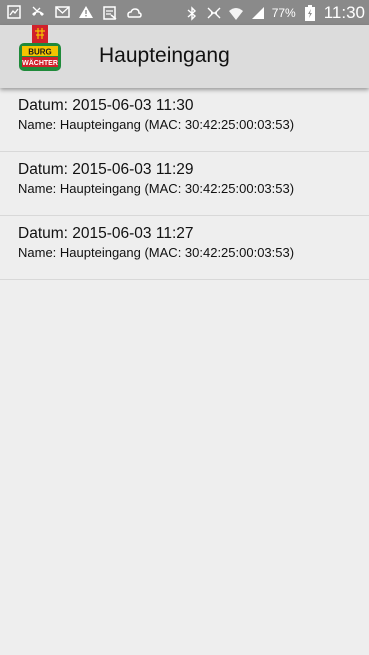 This screenshot has width=369, height=655. I want to click on entry-date: Datum: 2015-06-03 11:29, so click(106, 169).